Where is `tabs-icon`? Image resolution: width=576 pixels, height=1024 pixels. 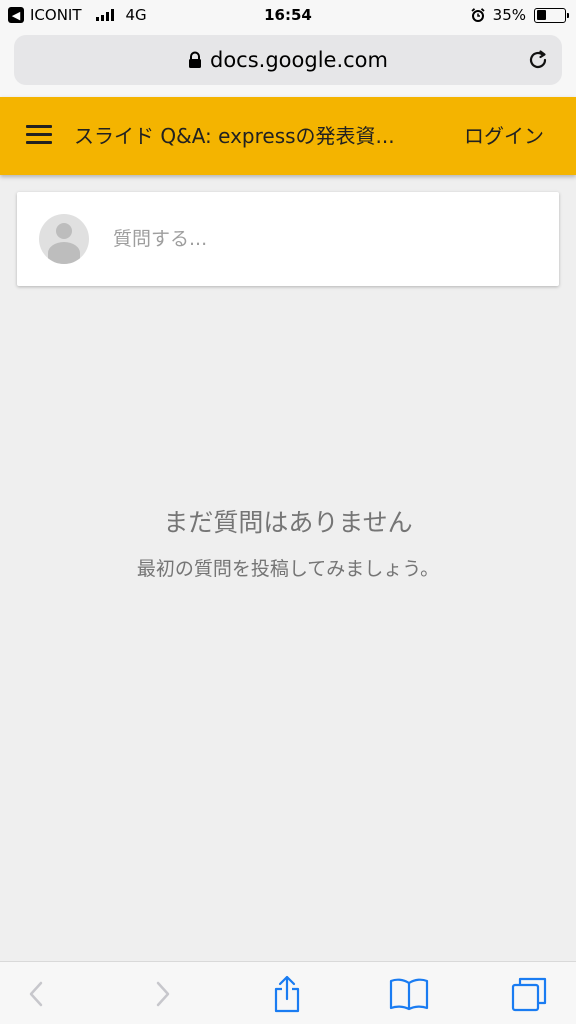
tabs-icon is located at coordinates (529, 994).